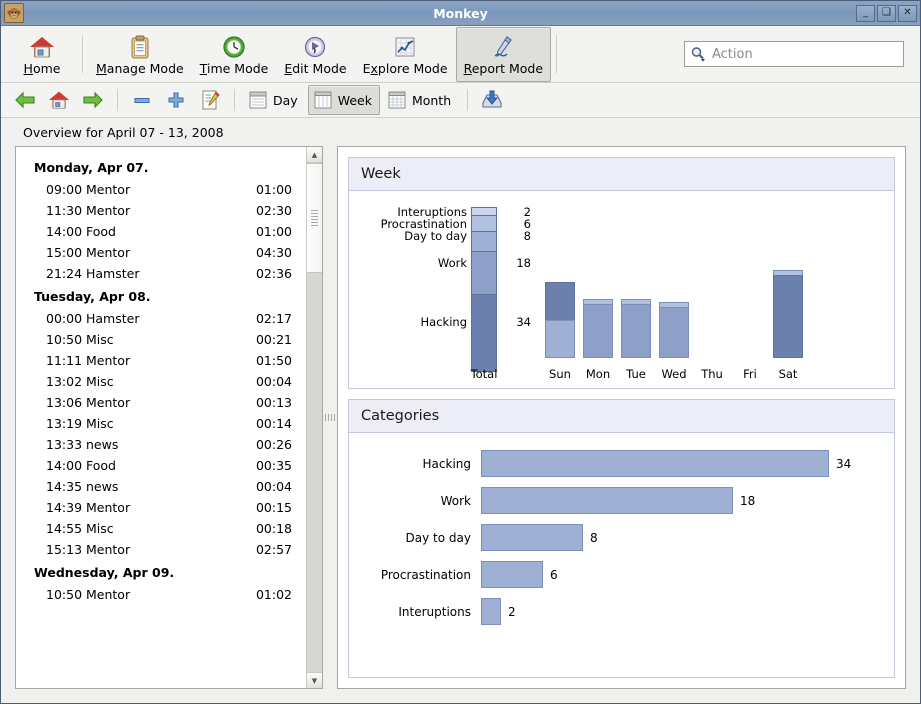  I want to click on category-row-day-to-day: Day to day 8, so click(617, 537).